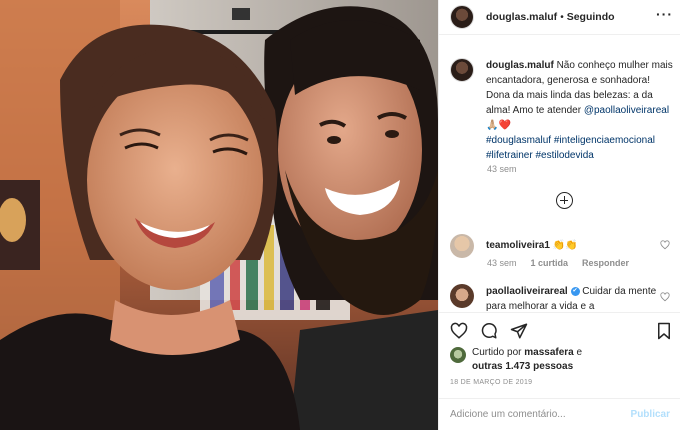 The height and width of the screenshot is (430, 680). Describe the element at coordinates (518, 245) in the screenshot. I see `comment-username: teamoliveira1` at that location.